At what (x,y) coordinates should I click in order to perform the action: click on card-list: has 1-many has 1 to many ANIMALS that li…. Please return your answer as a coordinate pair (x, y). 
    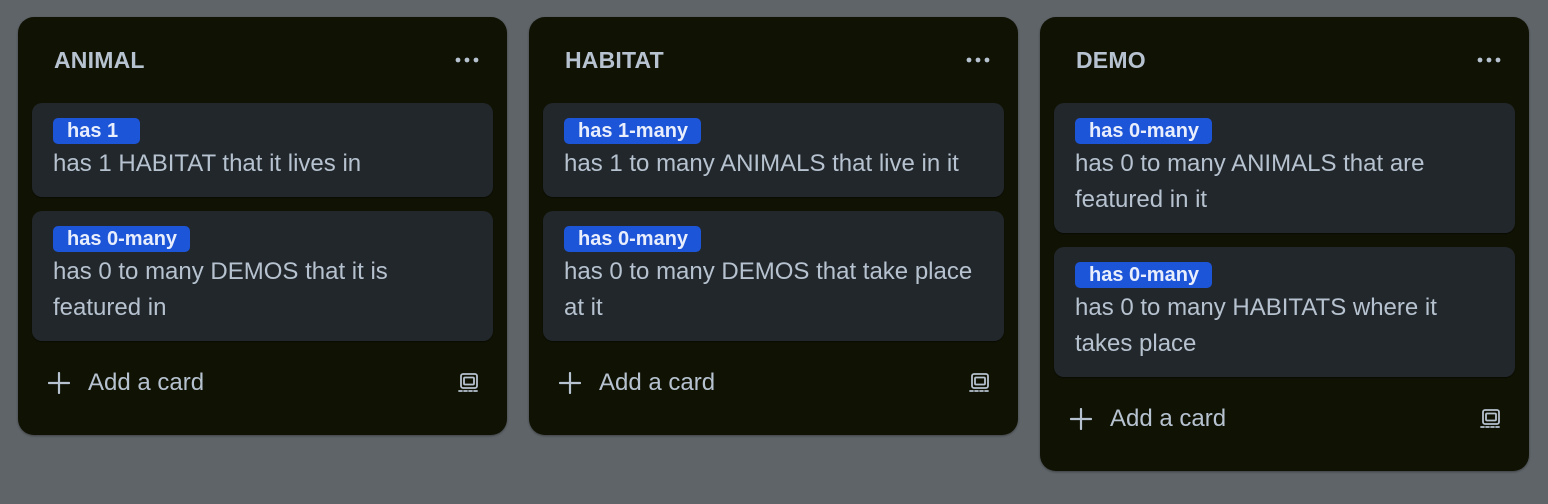
    Looking at the image, I should click on (773, 222).